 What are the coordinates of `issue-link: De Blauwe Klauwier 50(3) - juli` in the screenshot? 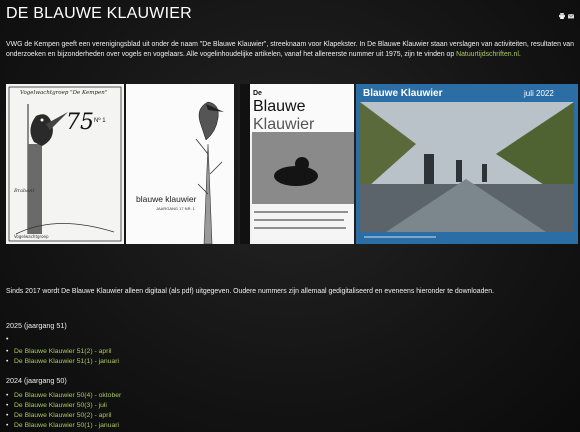 It's located at (63, 406).